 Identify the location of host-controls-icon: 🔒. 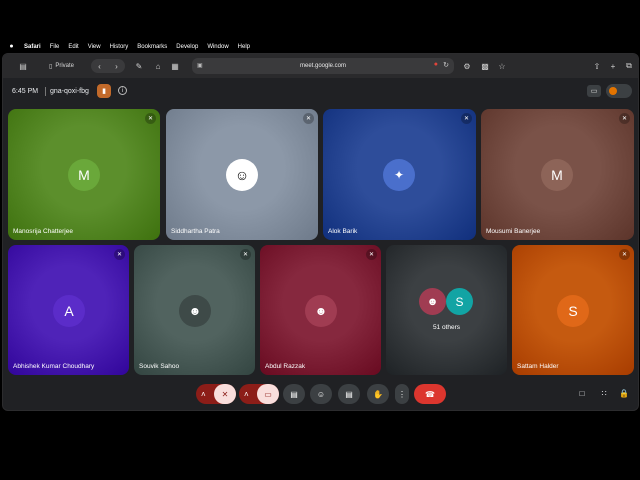
(624, 393).